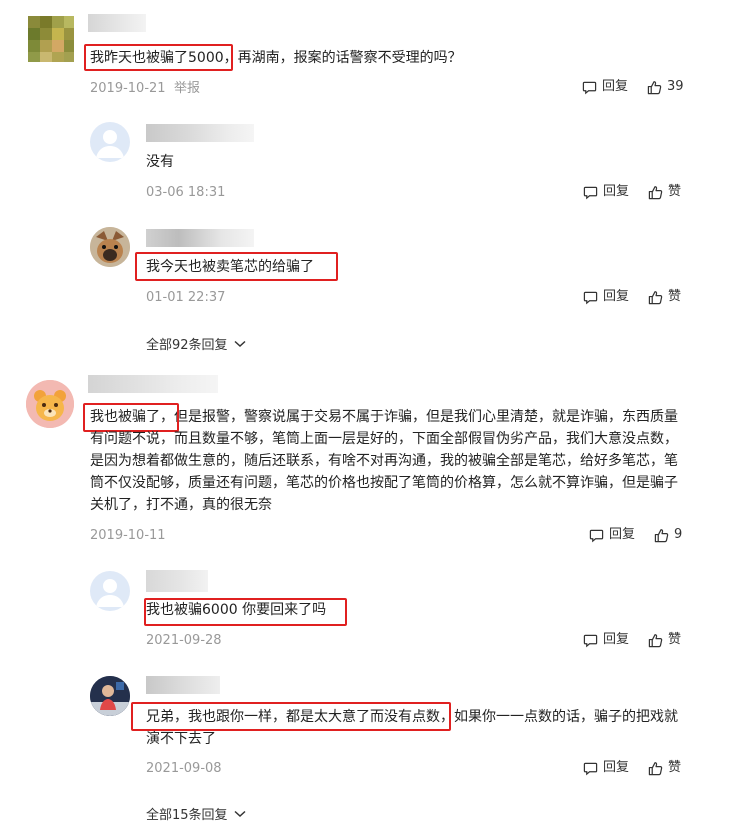 This screenshot has width=746, height=835. Describe the element at coordinates (110, 247) in the screenshot. I see `avatar-dog` at that location.